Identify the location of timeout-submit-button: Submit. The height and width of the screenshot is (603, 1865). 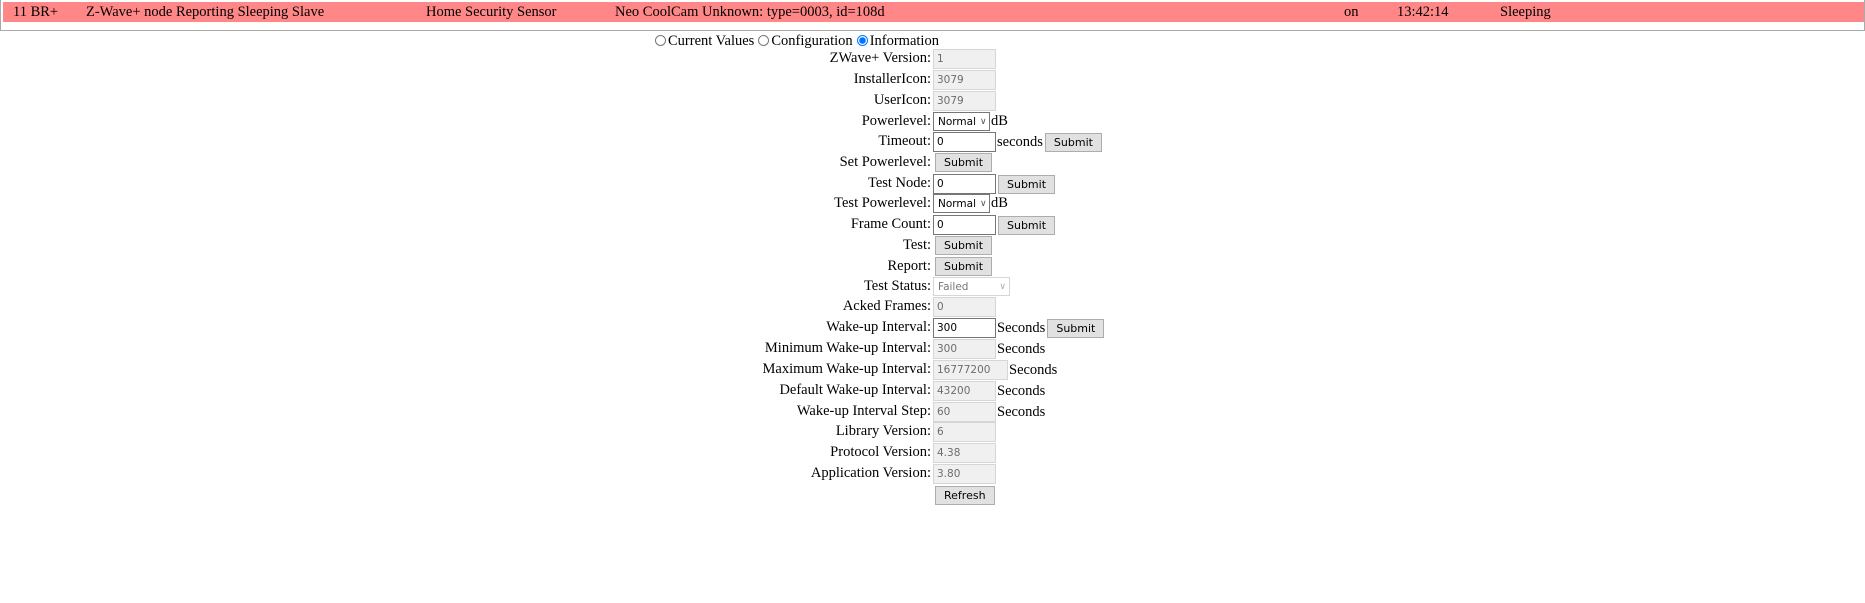
(1073, 142).